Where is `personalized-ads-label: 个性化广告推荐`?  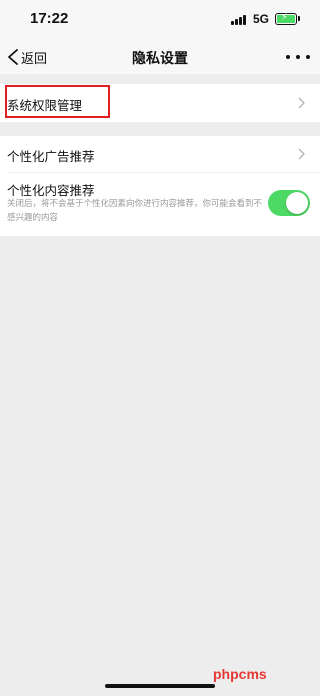 personalized-ads-label: 个性化广告推荐 is located at coordinates (51, 156).